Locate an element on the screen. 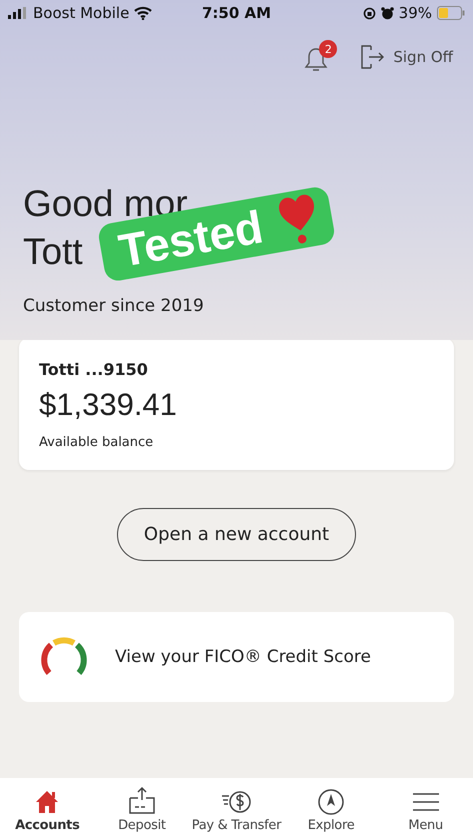  tab: Explore is located at coordinates (331, 809).